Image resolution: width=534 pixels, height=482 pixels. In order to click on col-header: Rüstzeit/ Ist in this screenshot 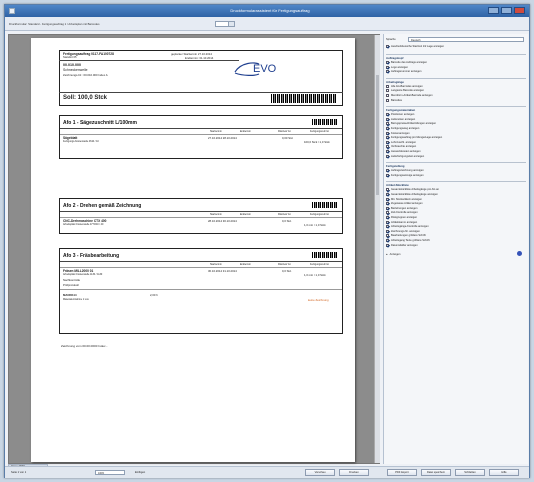, I will do `click(284, 214)`.